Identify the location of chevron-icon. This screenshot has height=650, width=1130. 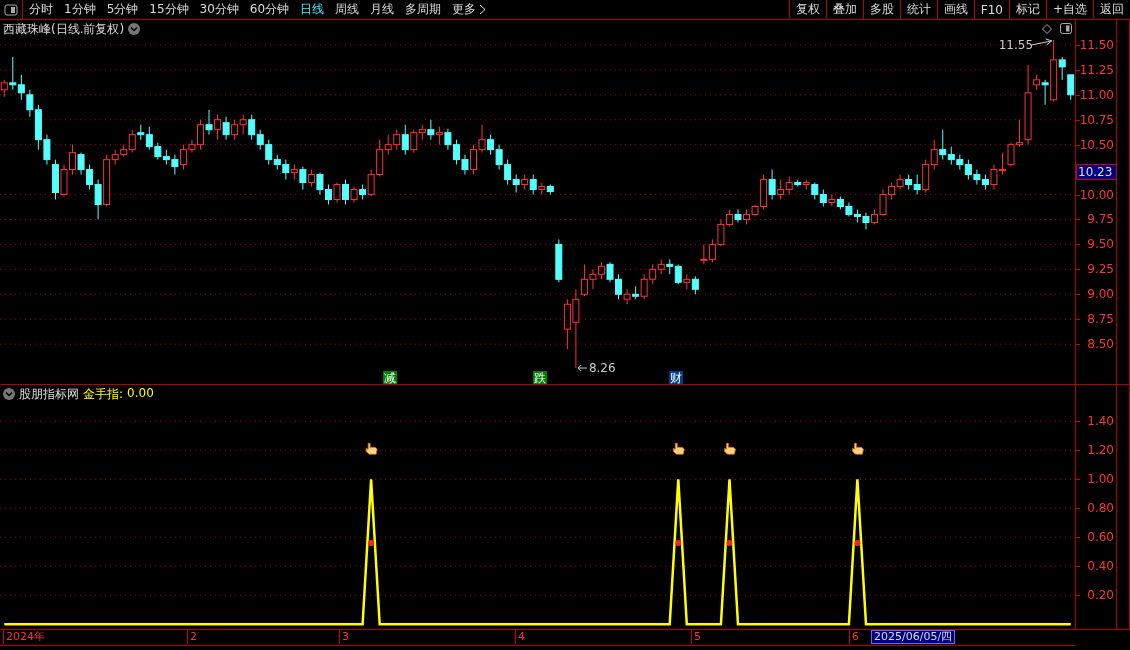
(483, 9).